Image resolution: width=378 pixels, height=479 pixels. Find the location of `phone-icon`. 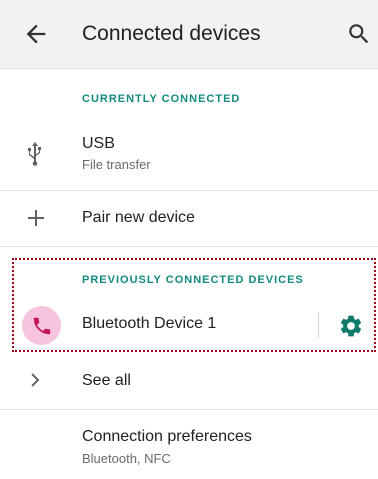

phone-icon is located at coordinates (42, 326).